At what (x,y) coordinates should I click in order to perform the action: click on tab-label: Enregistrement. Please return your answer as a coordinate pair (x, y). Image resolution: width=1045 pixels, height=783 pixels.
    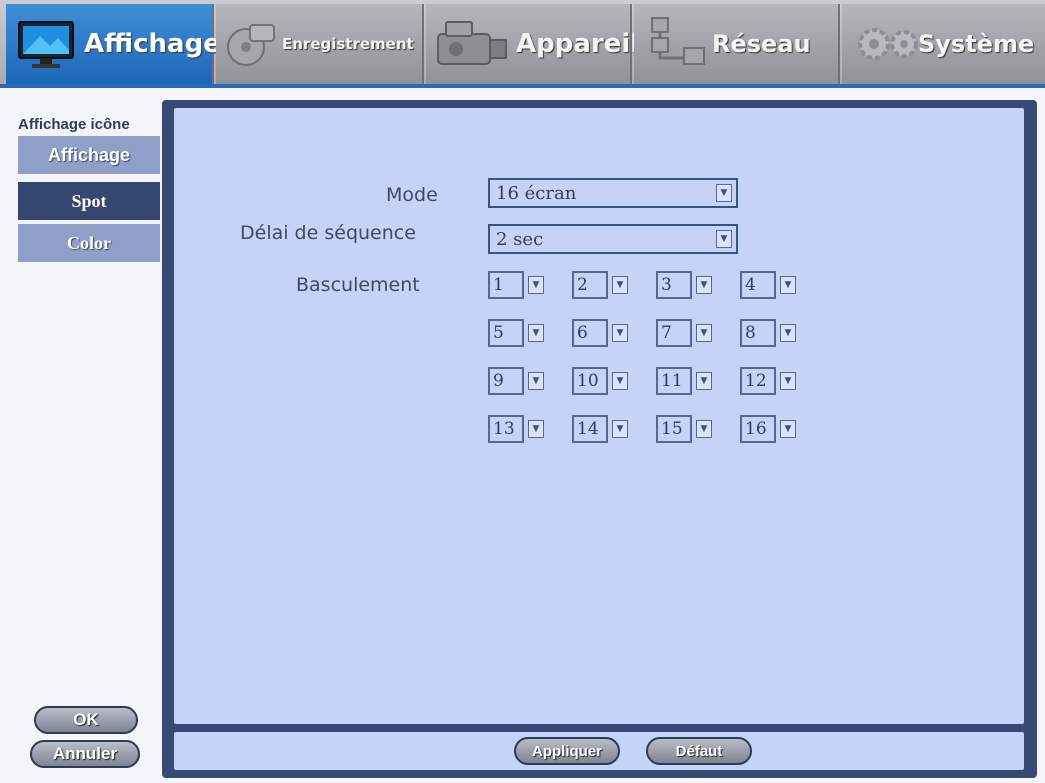
    Looking at the image, I should click on (348, 44).